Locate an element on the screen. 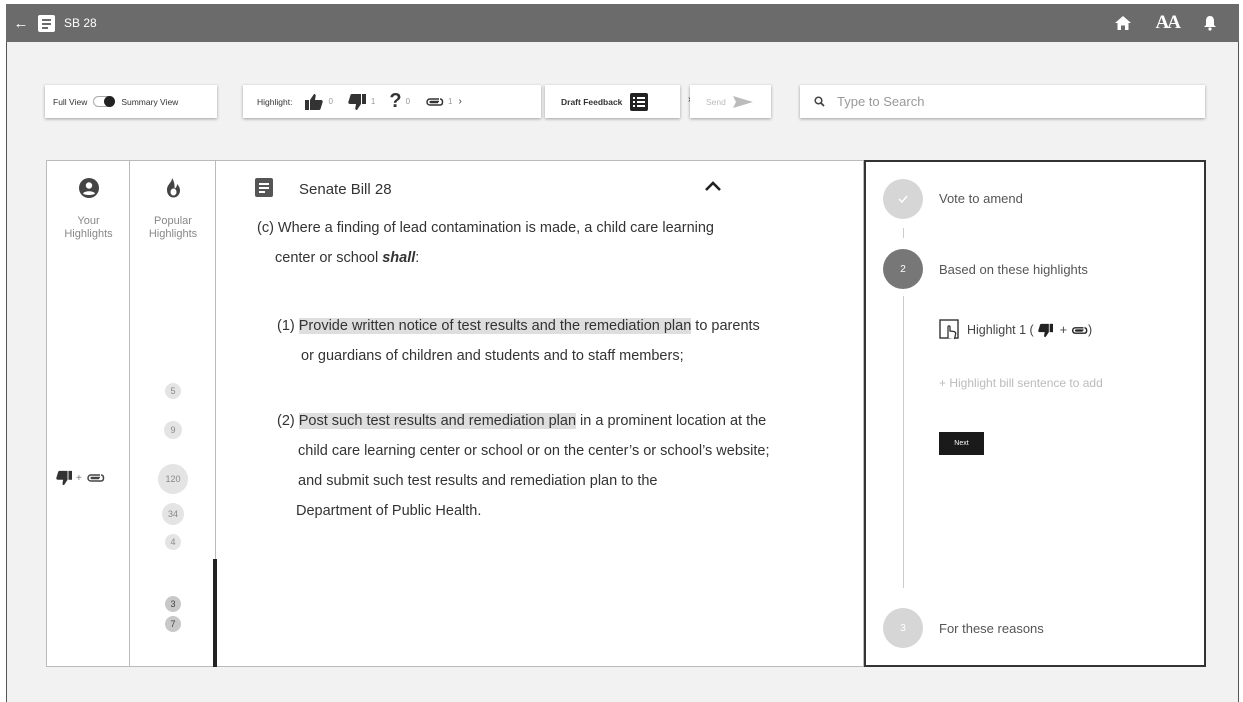  full-view-label: Full View is located at coordinates (70, 102).